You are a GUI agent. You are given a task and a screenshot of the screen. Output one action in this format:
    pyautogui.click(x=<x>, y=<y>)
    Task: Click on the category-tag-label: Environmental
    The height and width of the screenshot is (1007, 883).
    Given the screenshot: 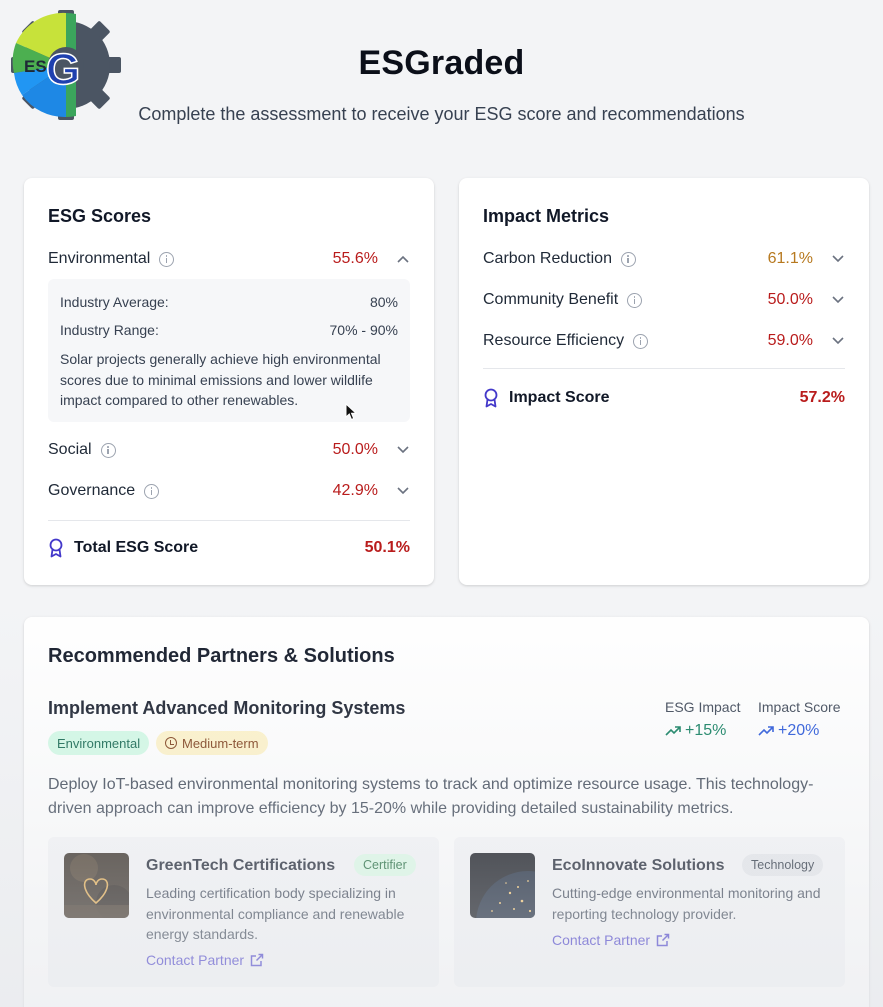 What is the action you would take?
    pyautogui.click(x=99, y=743)
    